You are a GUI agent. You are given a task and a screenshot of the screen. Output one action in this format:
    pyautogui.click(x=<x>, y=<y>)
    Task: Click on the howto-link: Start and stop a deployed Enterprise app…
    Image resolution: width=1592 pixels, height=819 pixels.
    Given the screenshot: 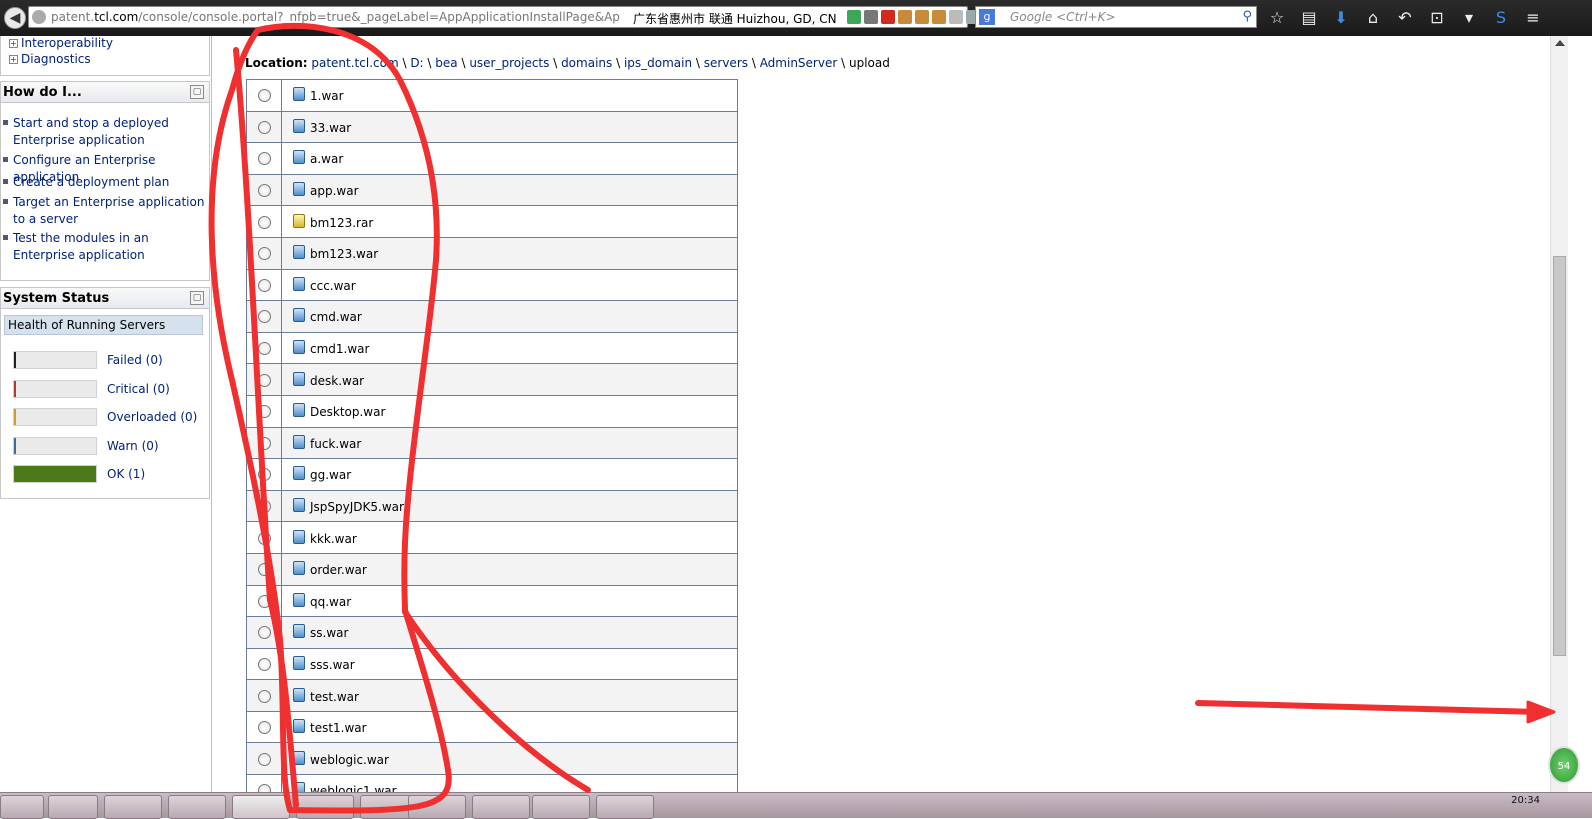 What is the action you would take?
    pyautogui.click(x=108, y=132)
    